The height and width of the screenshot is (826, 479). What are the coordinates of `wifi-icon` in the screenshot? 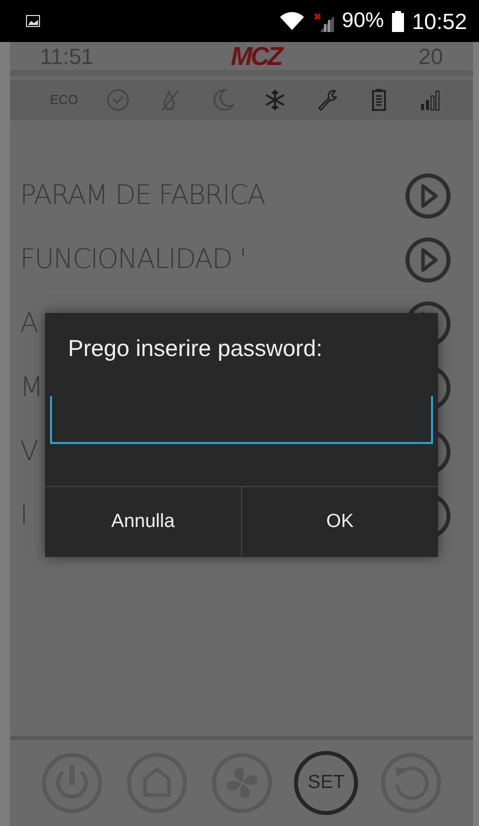 It's located at (292, 21).